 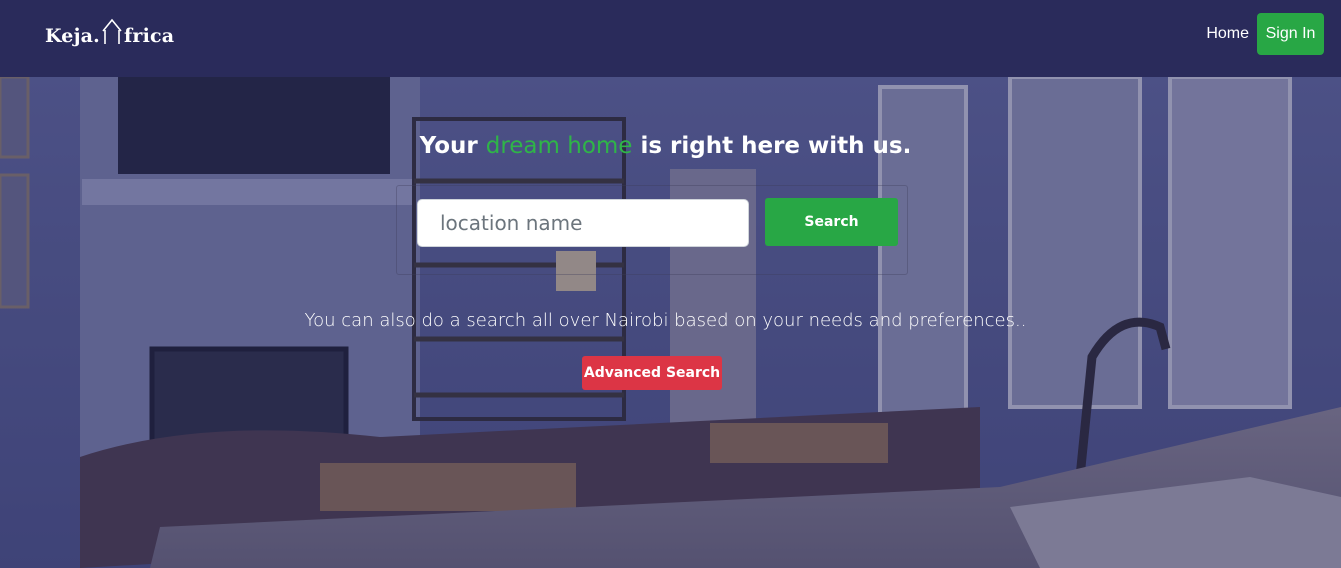 I want to click on search-button: Search, so click(x=831, y=222).